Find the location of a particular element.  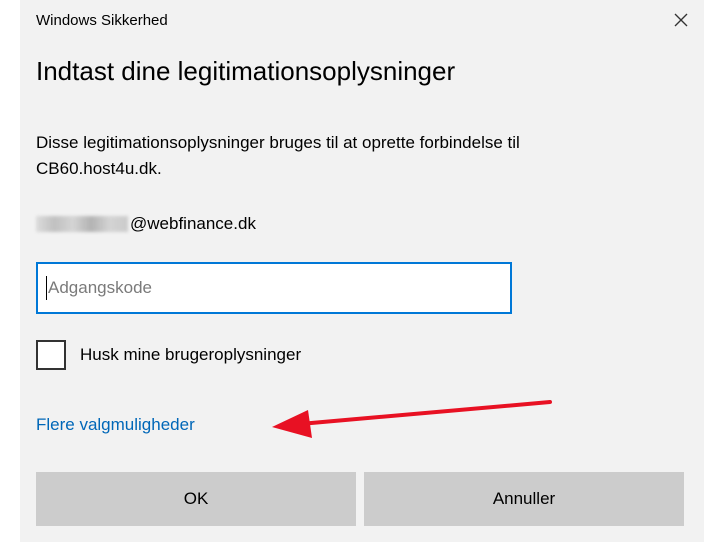

description-line-2: CB60.host4u.dk. is located at coordinates (99, 168).